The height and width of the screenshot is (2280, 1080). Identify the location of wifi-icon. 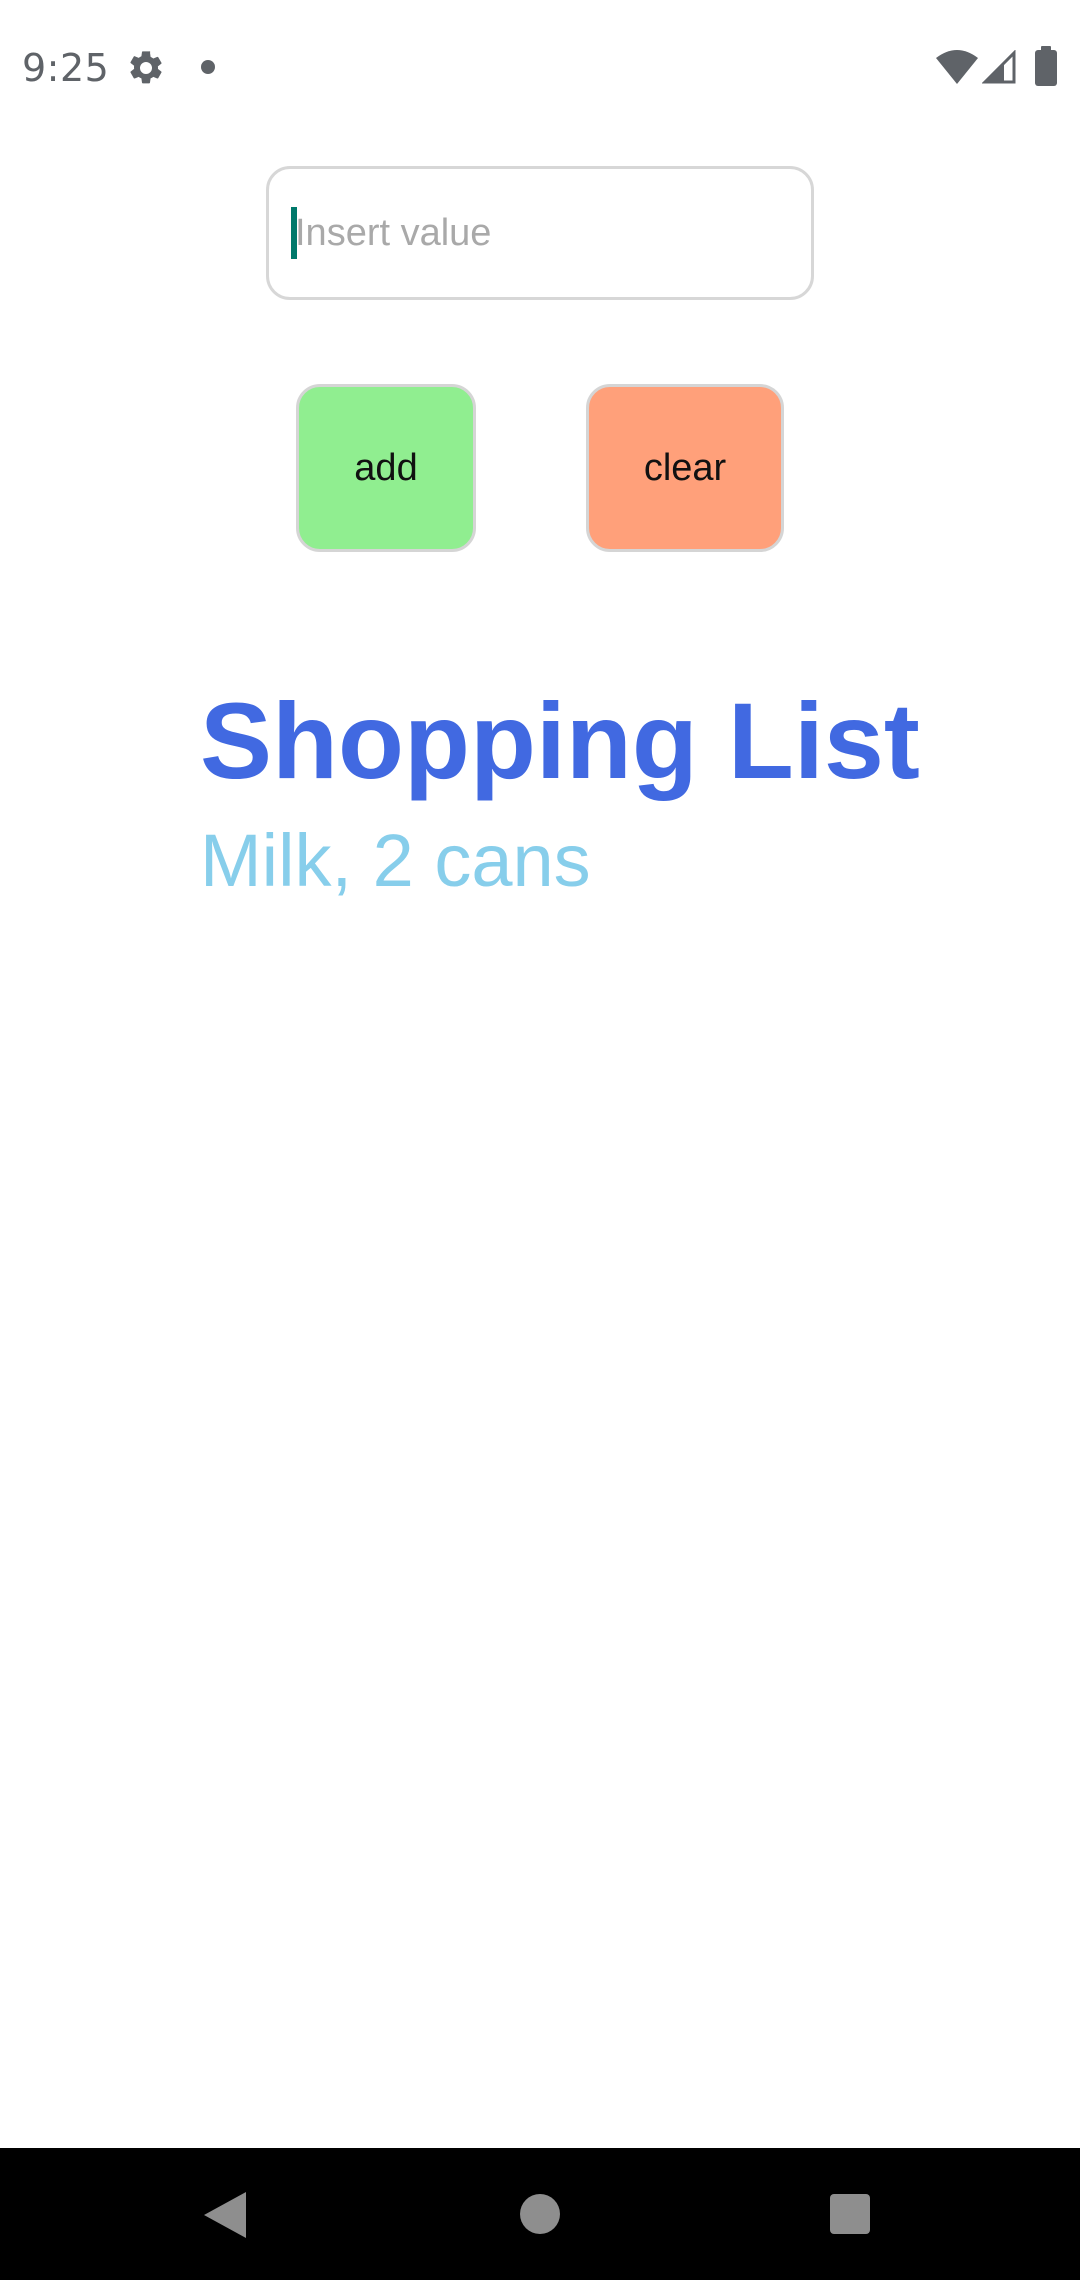
(957, 67).